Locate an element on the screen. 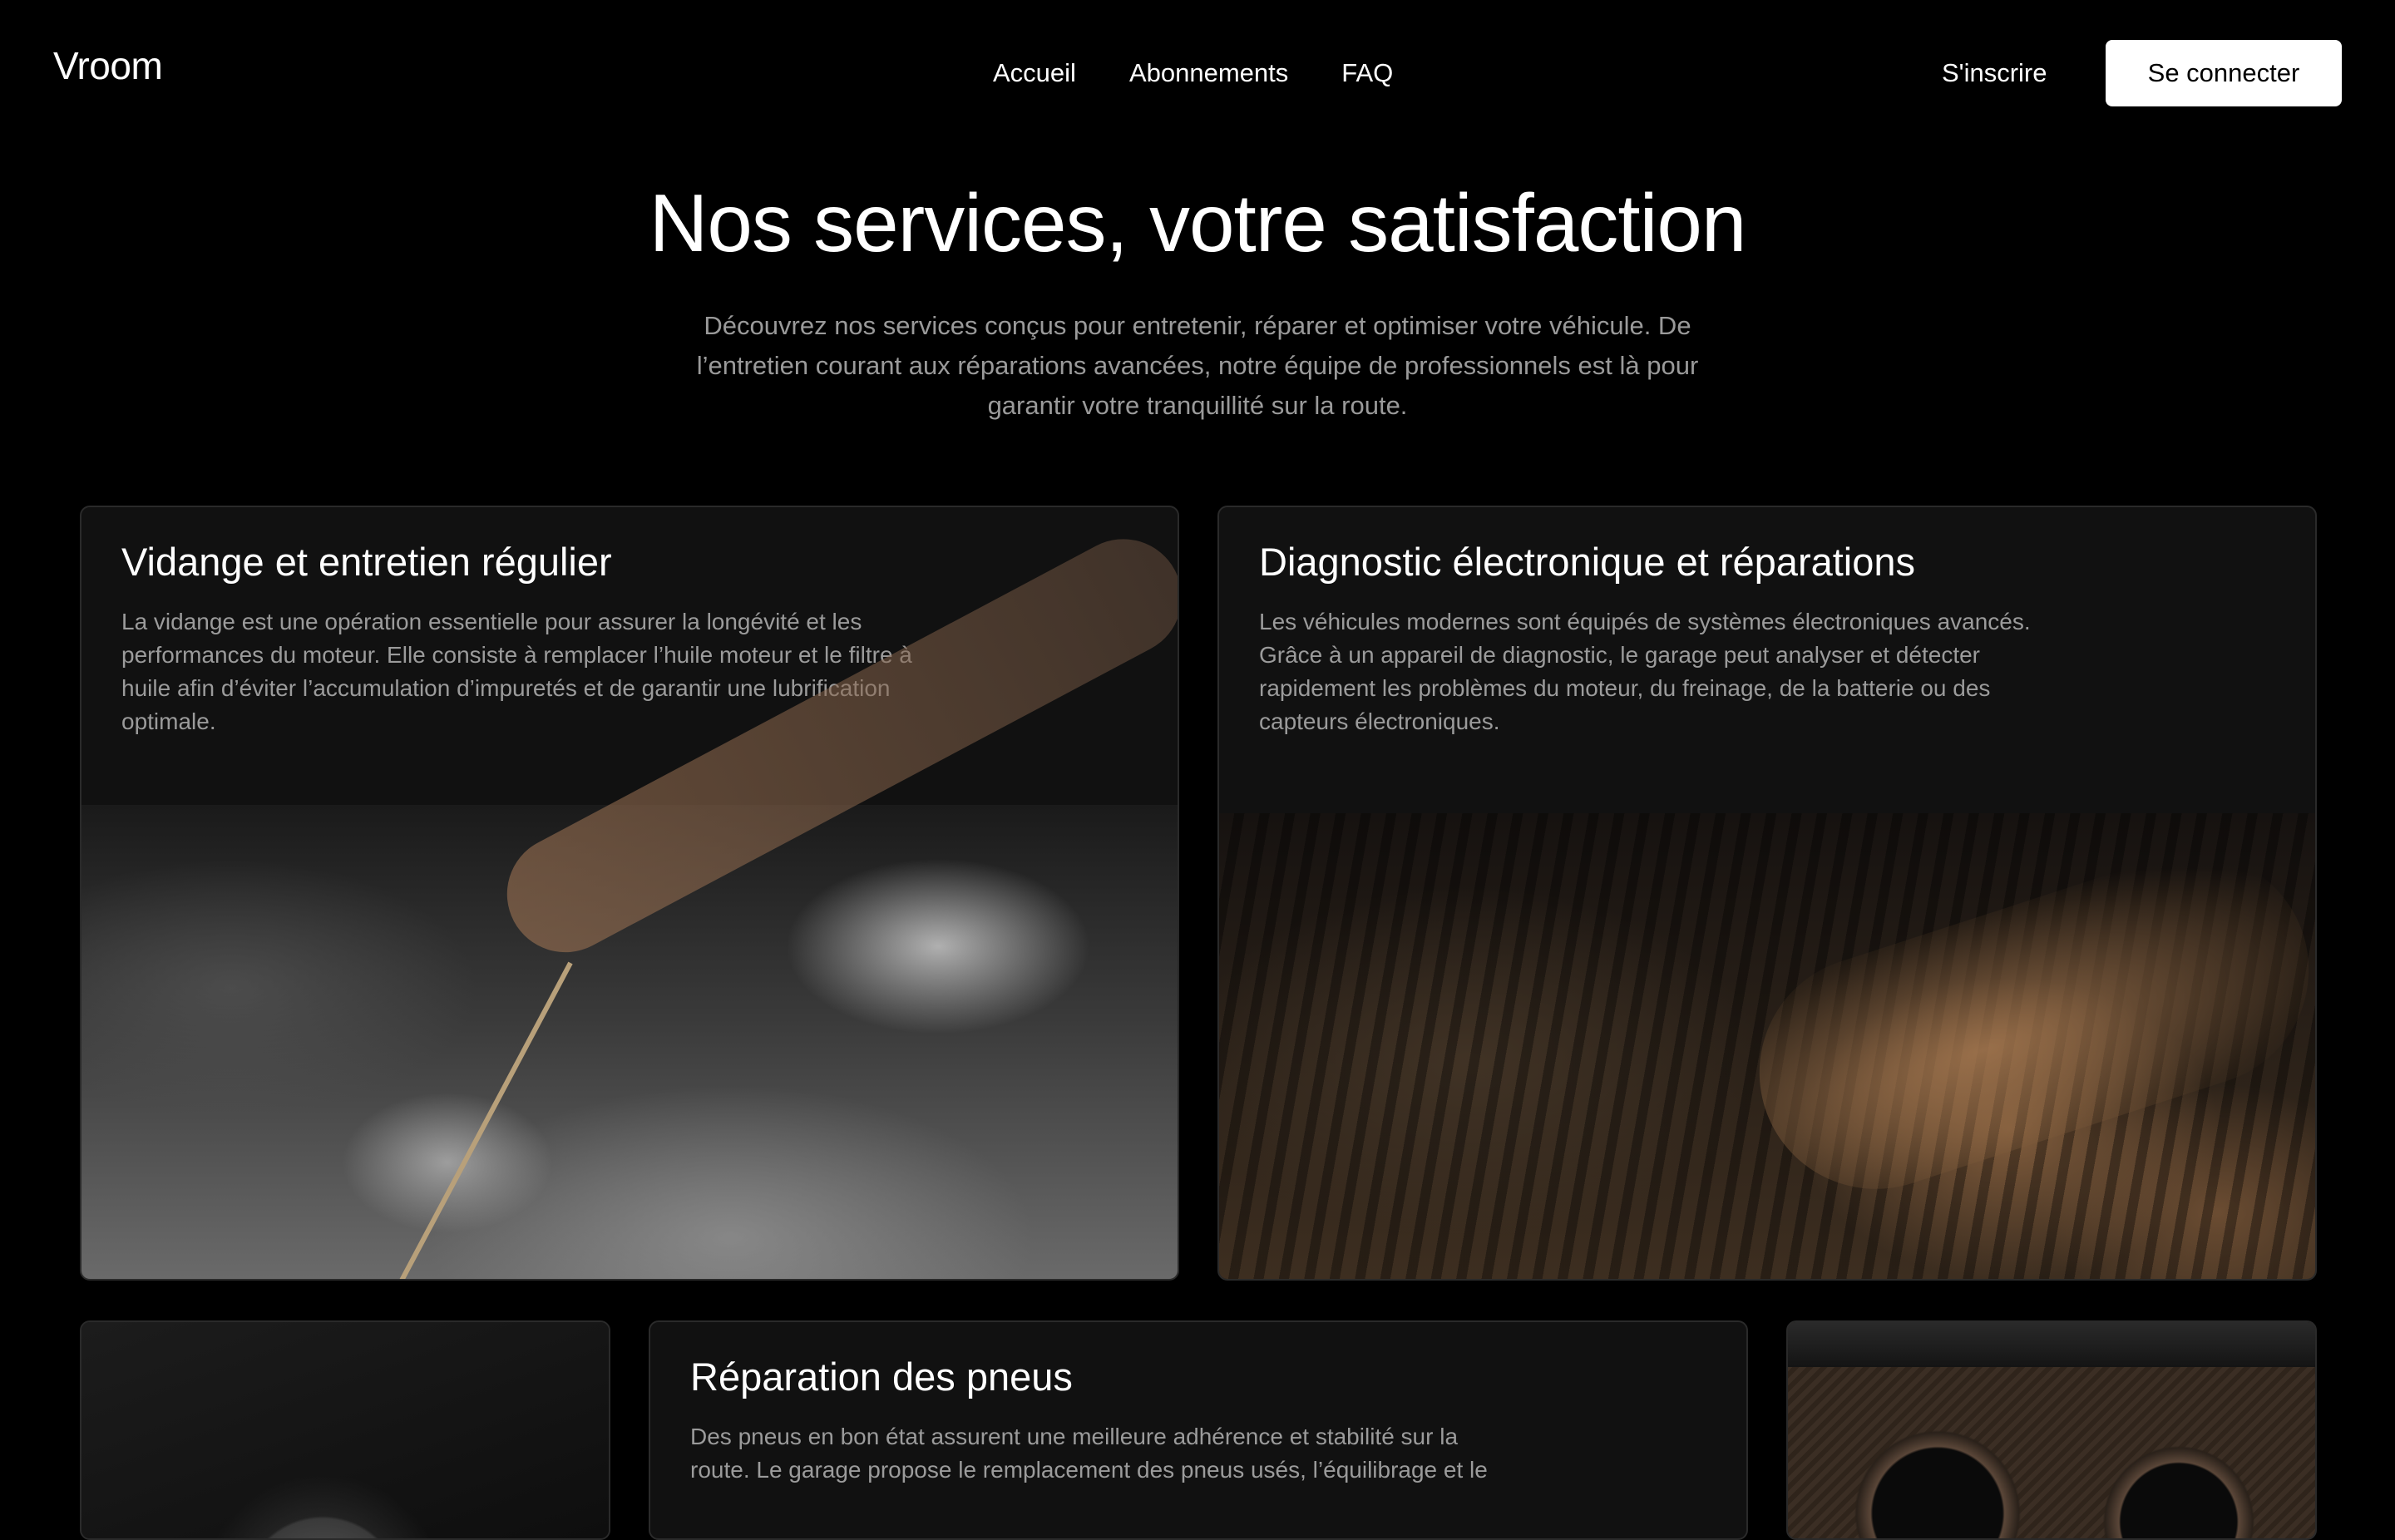 The height and width of the screenshot is (1540, 2395). page-title: Nos services, votre satisfaction is located at coordinates (1198, 223).